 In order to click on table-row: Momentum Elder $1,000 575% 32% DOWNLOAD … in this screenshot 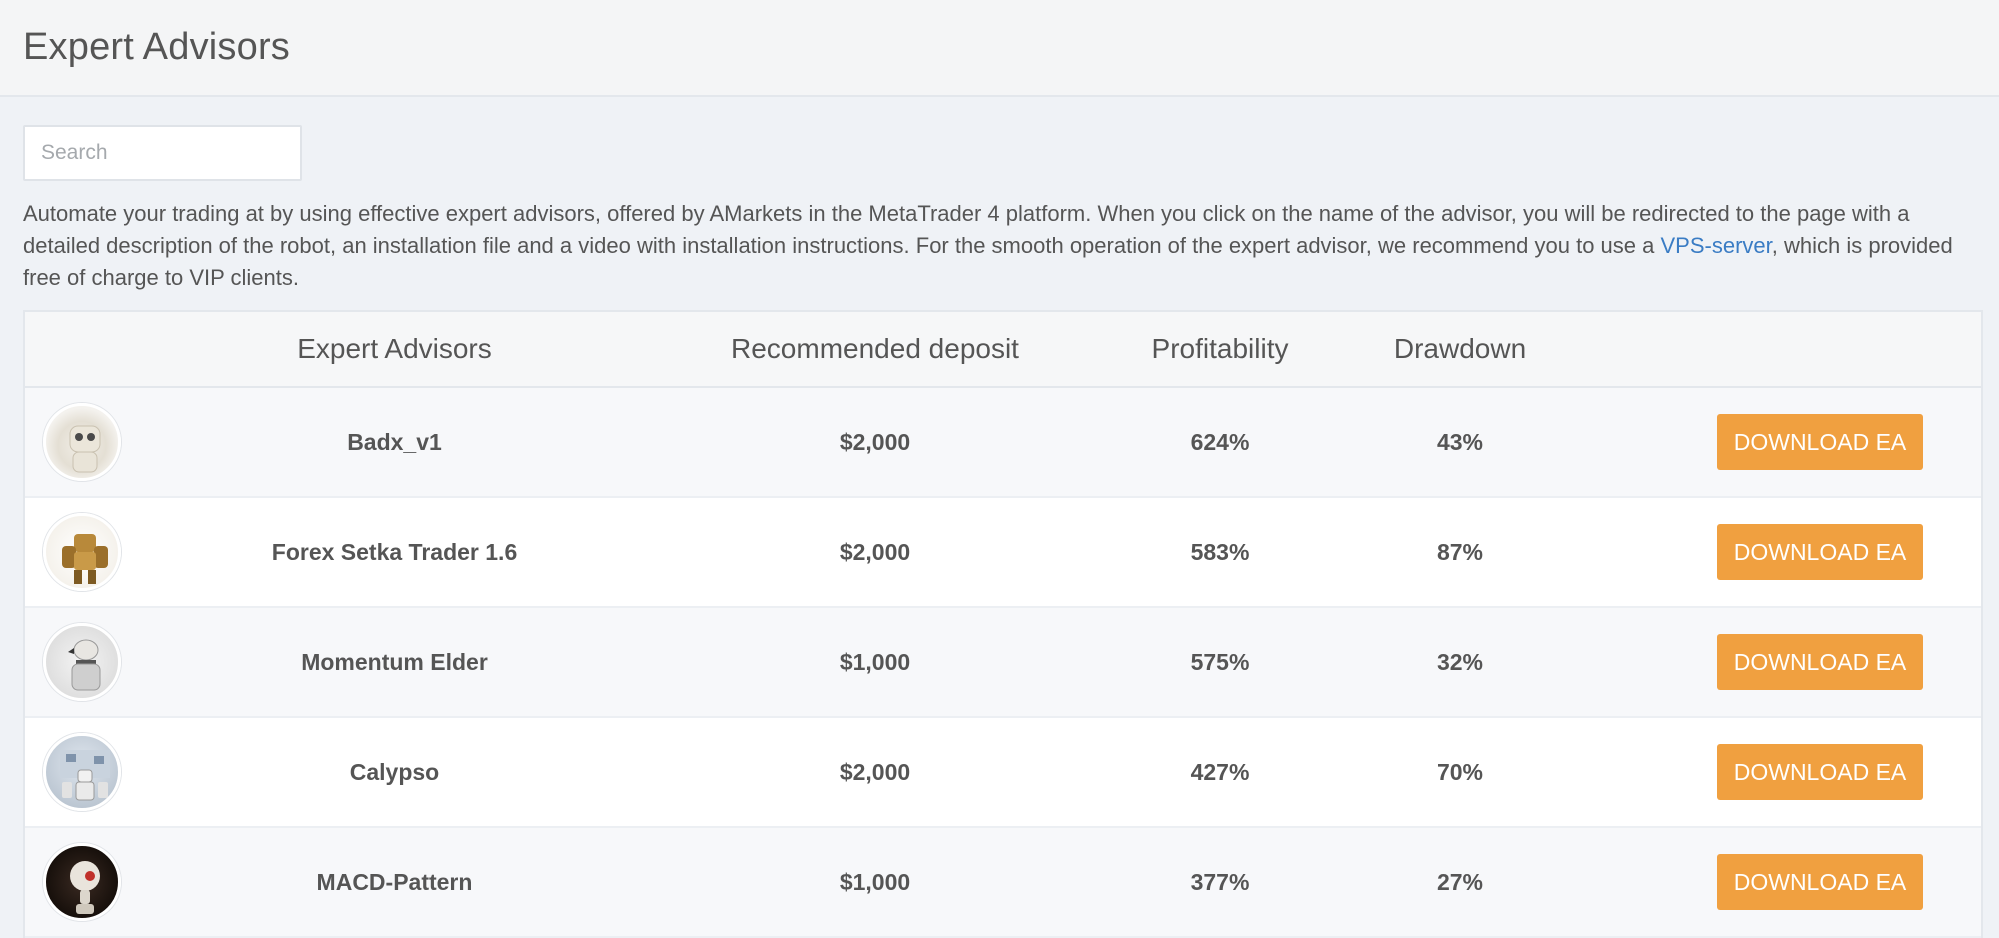, I will do `click(1003, 663)`.